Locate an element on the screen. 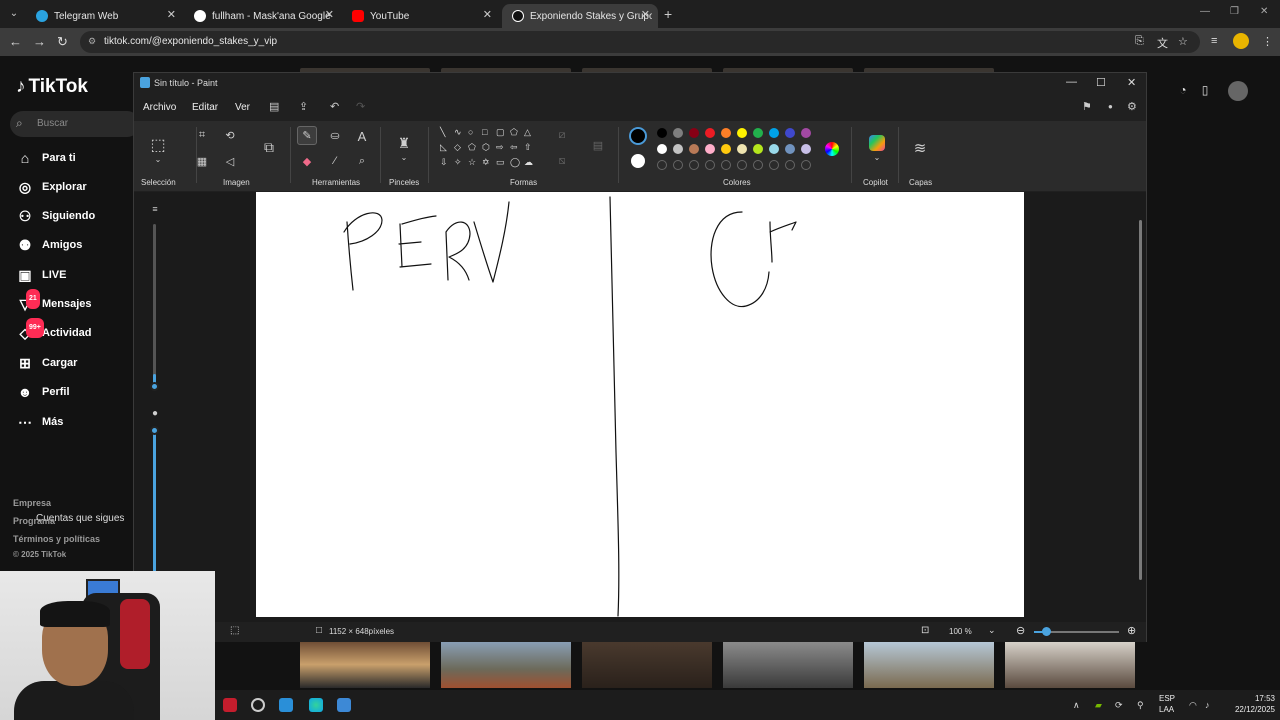  star6-shape-icon: ✡ is located at coordinates (486, 162).